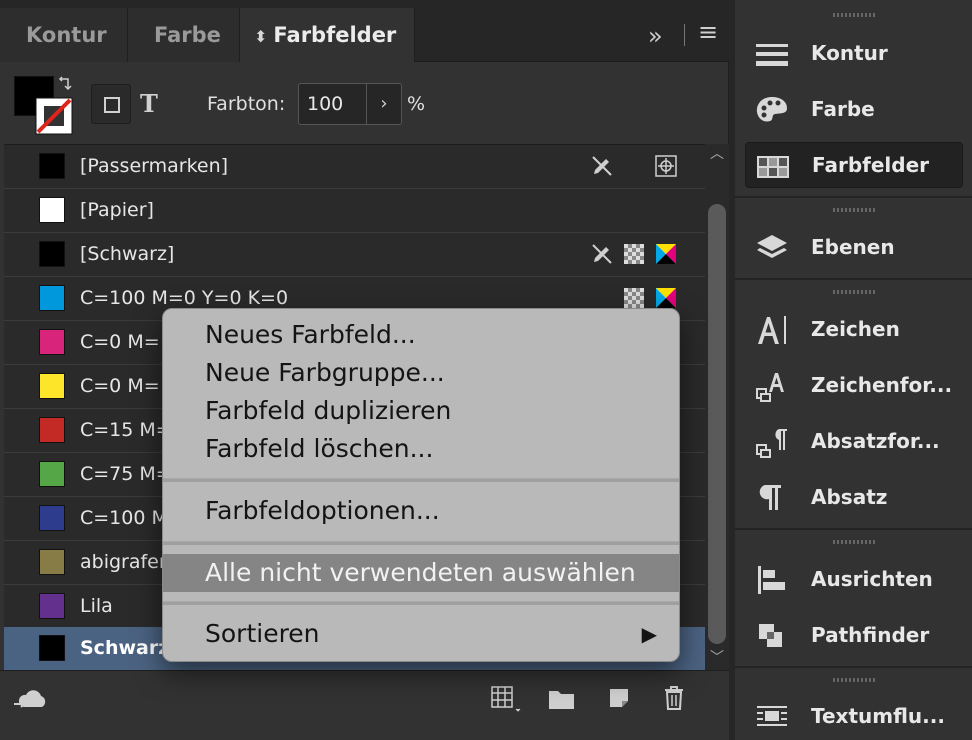 The width and height of the screenshot is (972, 740). I want to click on new-color-group-folder-icon, so click(562, 699).